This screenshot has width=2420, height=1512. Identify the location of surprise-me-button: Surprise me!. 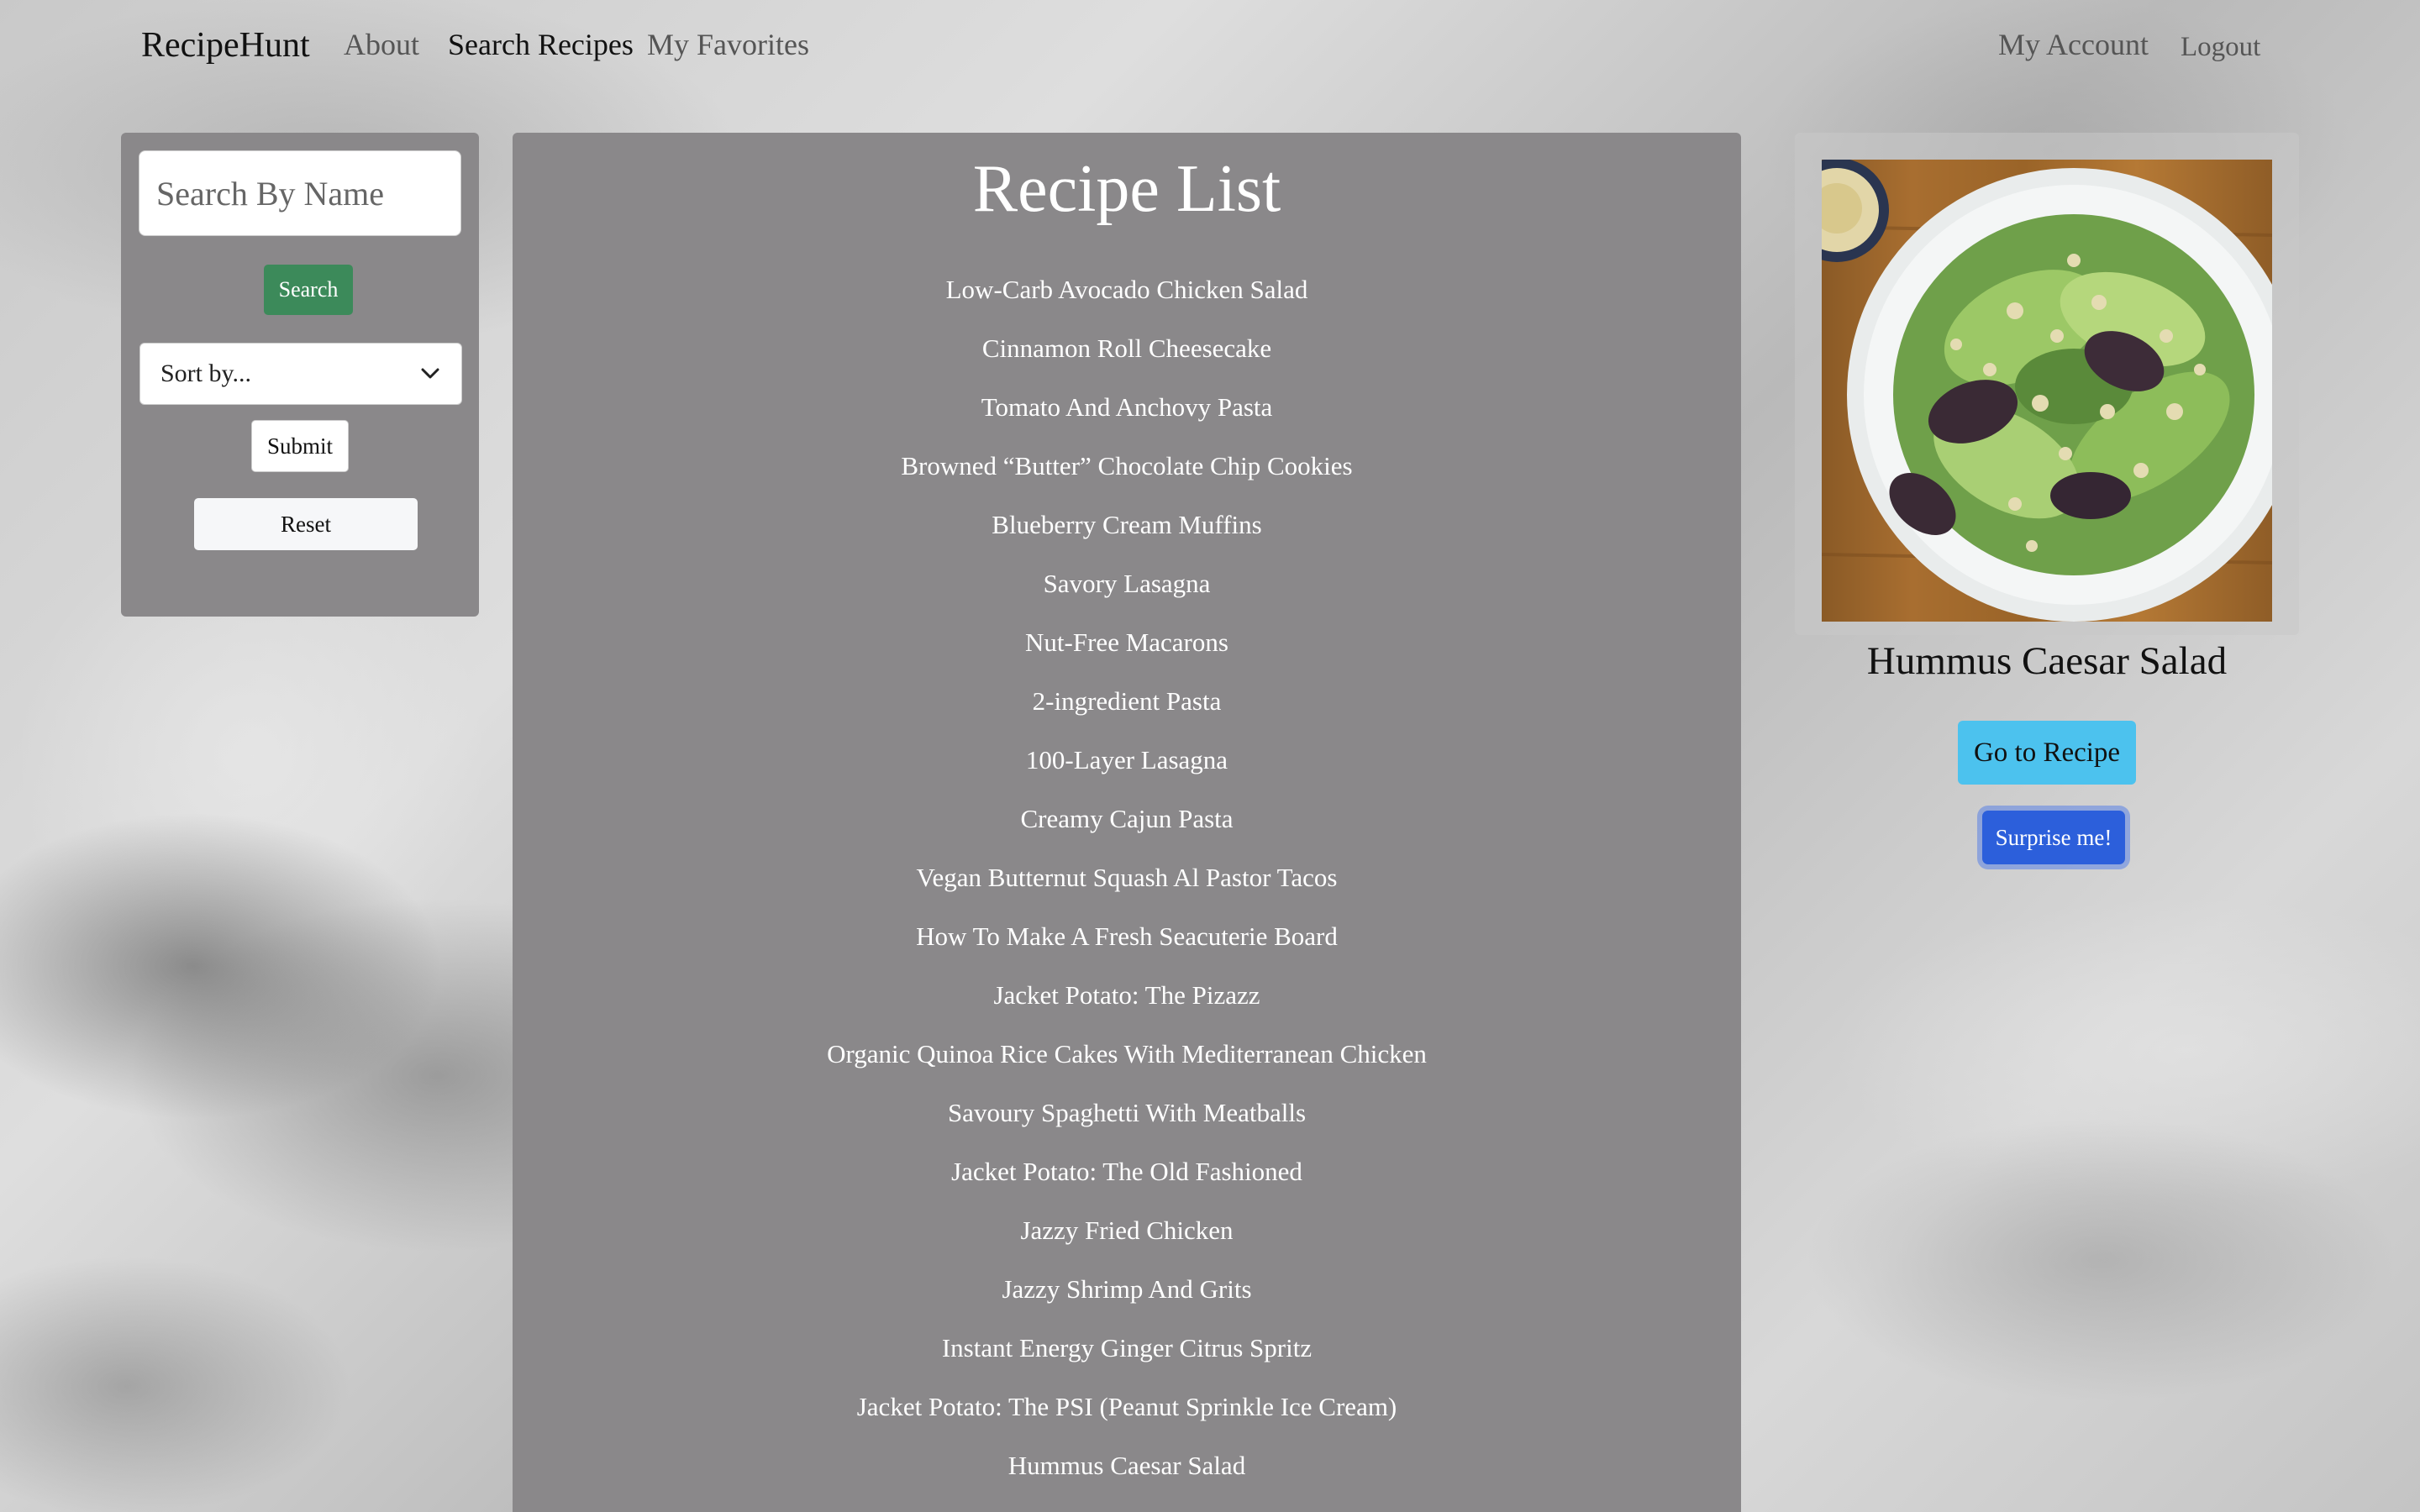
(2053, 837).